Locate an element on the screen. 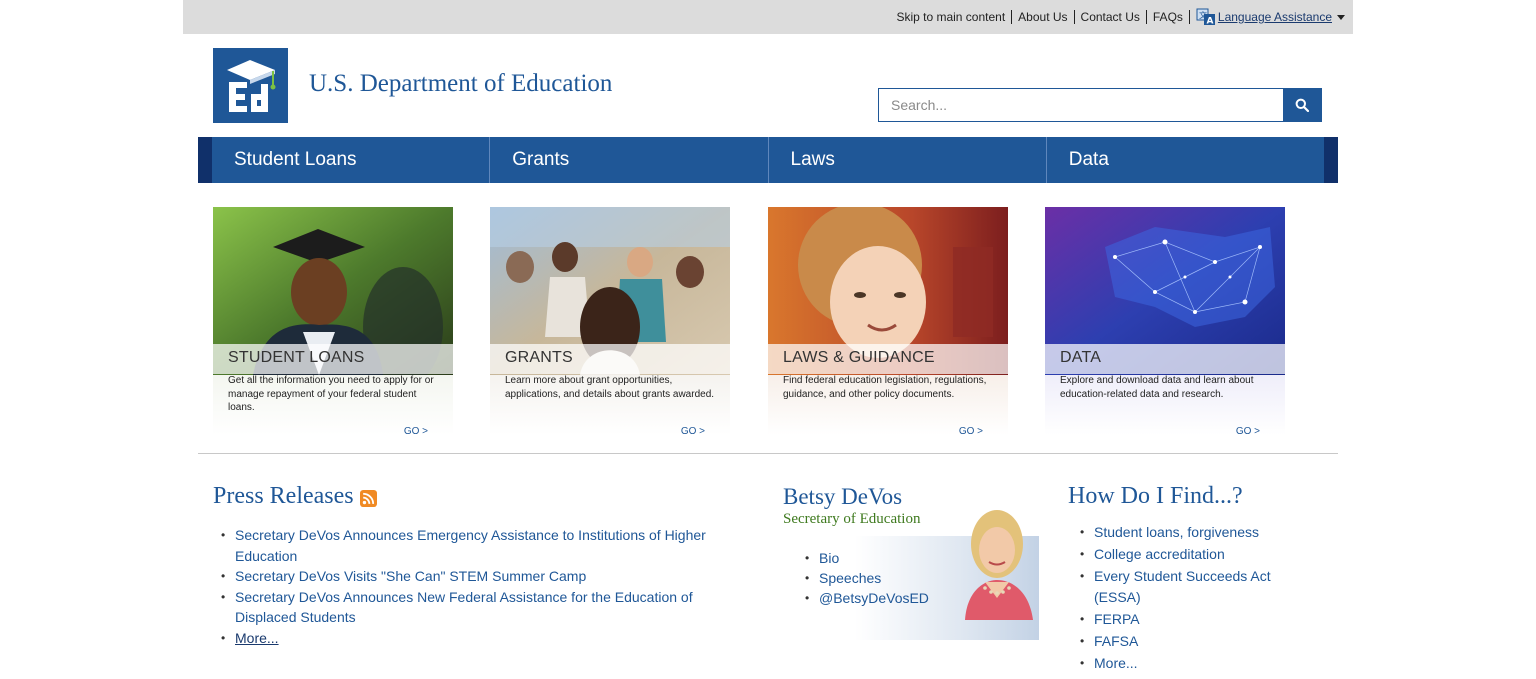 This screenshot has width=1536, height=679. speeches-link: Speeches is located at coordinates (885, 578).